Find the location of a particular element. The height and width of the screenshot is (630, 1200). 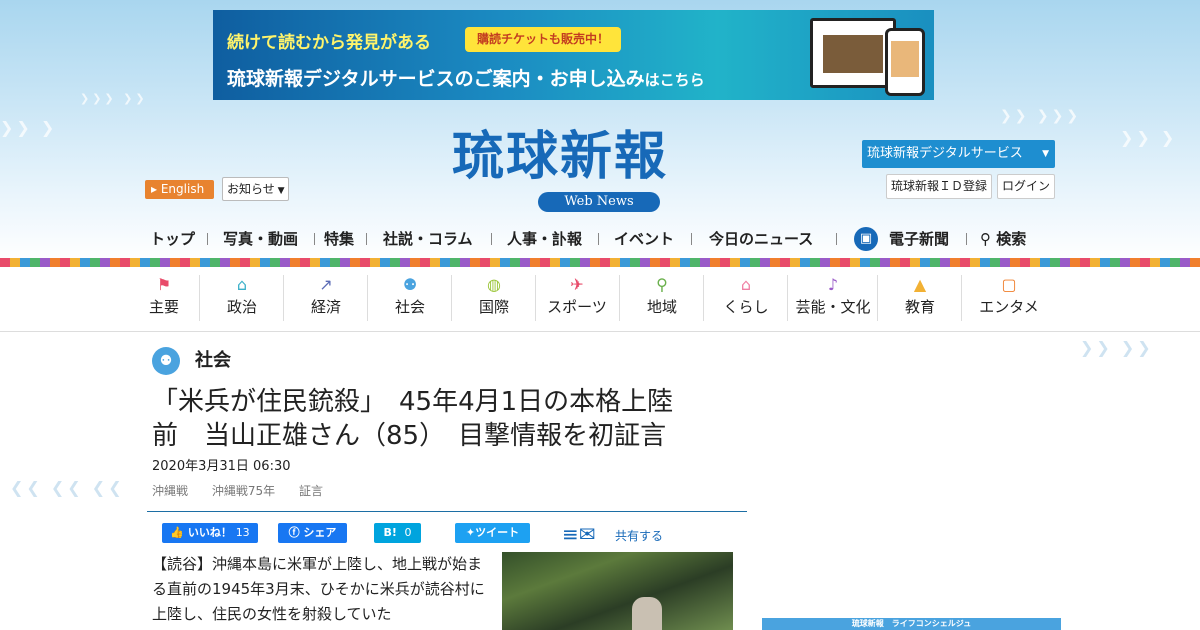

nav-photo-video: 写真・動画 is located at coordinates (260, 239).